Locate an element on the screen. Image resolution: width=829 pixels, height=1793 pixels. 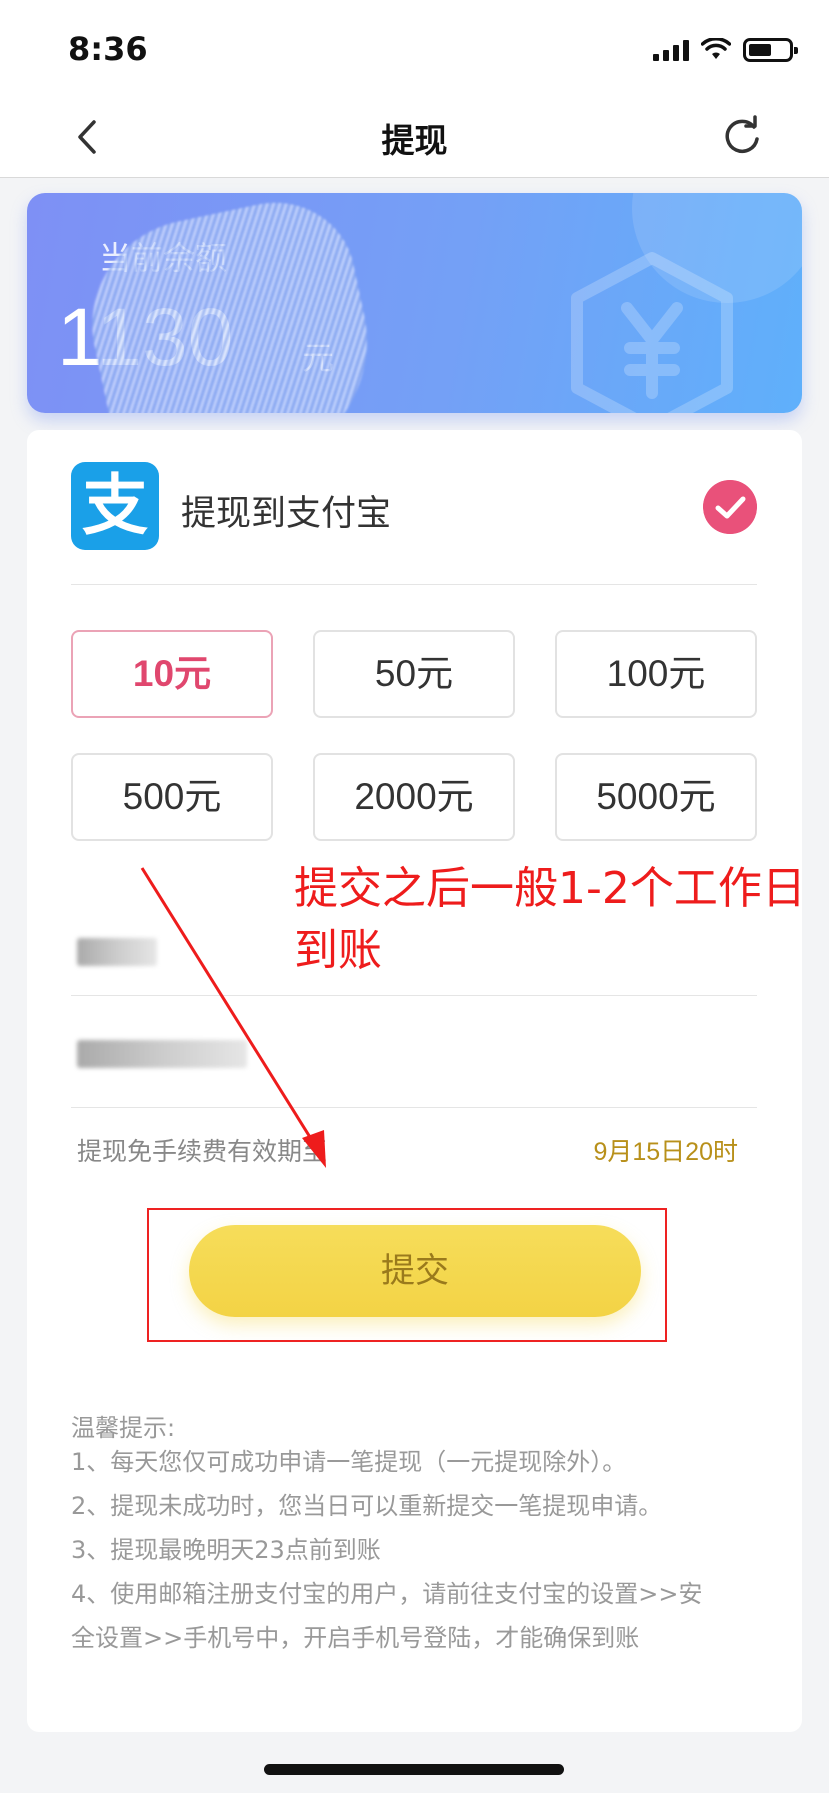
fee-free-date: 9月15日20时 is located at coordinates (665, 1152).